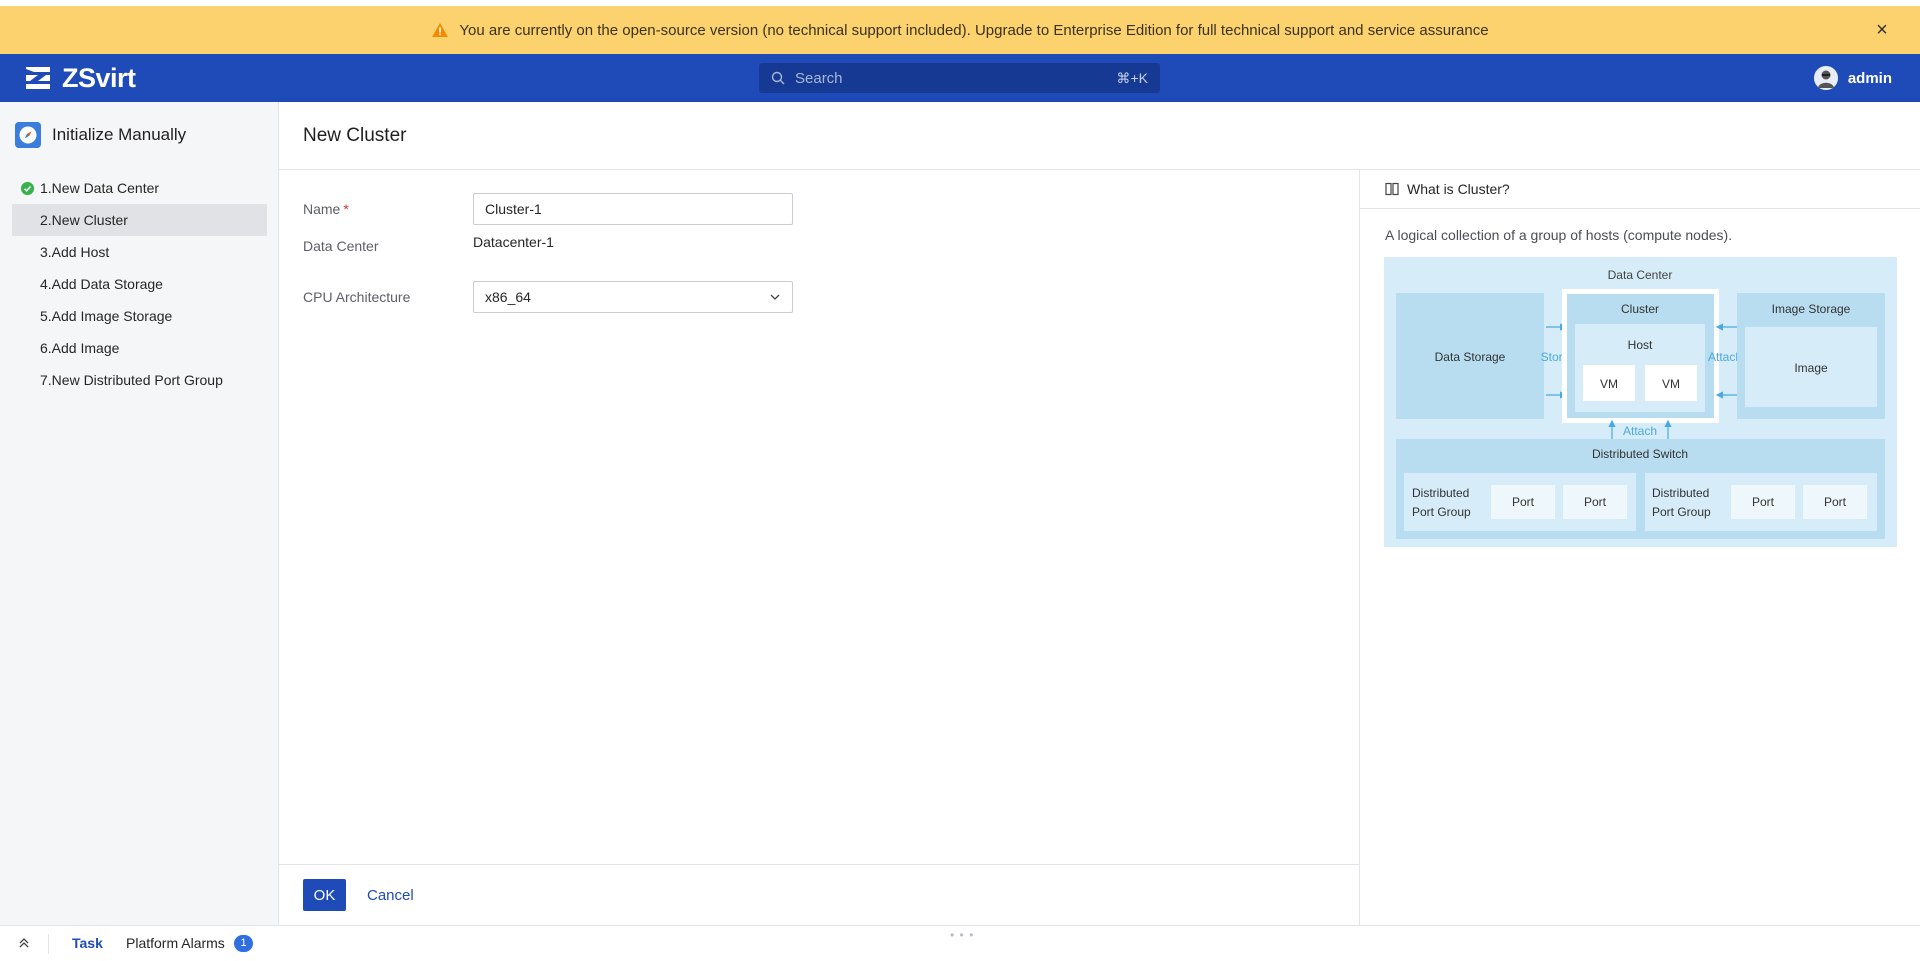  Describe the element at coordinates (324, 895) in the screenshot. I see `ok-button: OK` at that location.